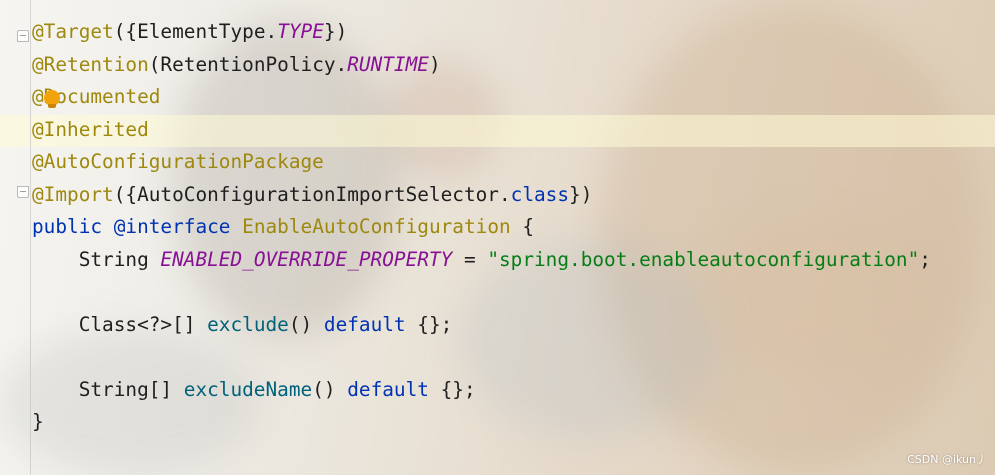 The height and width of the screenshot is (475, 995). Describe the element at coordinates (481, 162) in the screenshot. I see `code-line: @AutoConfigurationPackage` at that location.